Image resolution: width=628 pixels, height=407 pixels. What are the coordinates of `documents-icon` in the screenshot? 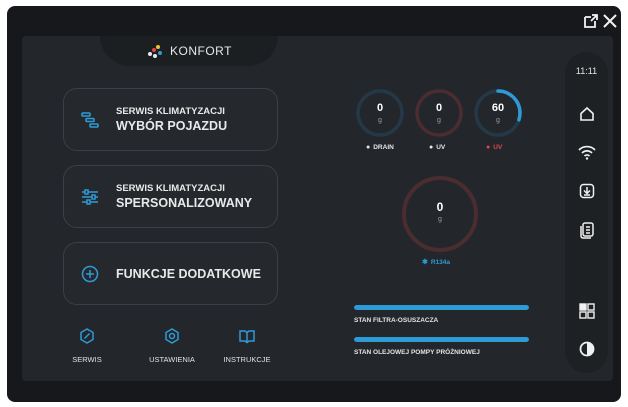 It's located at (586, 231).